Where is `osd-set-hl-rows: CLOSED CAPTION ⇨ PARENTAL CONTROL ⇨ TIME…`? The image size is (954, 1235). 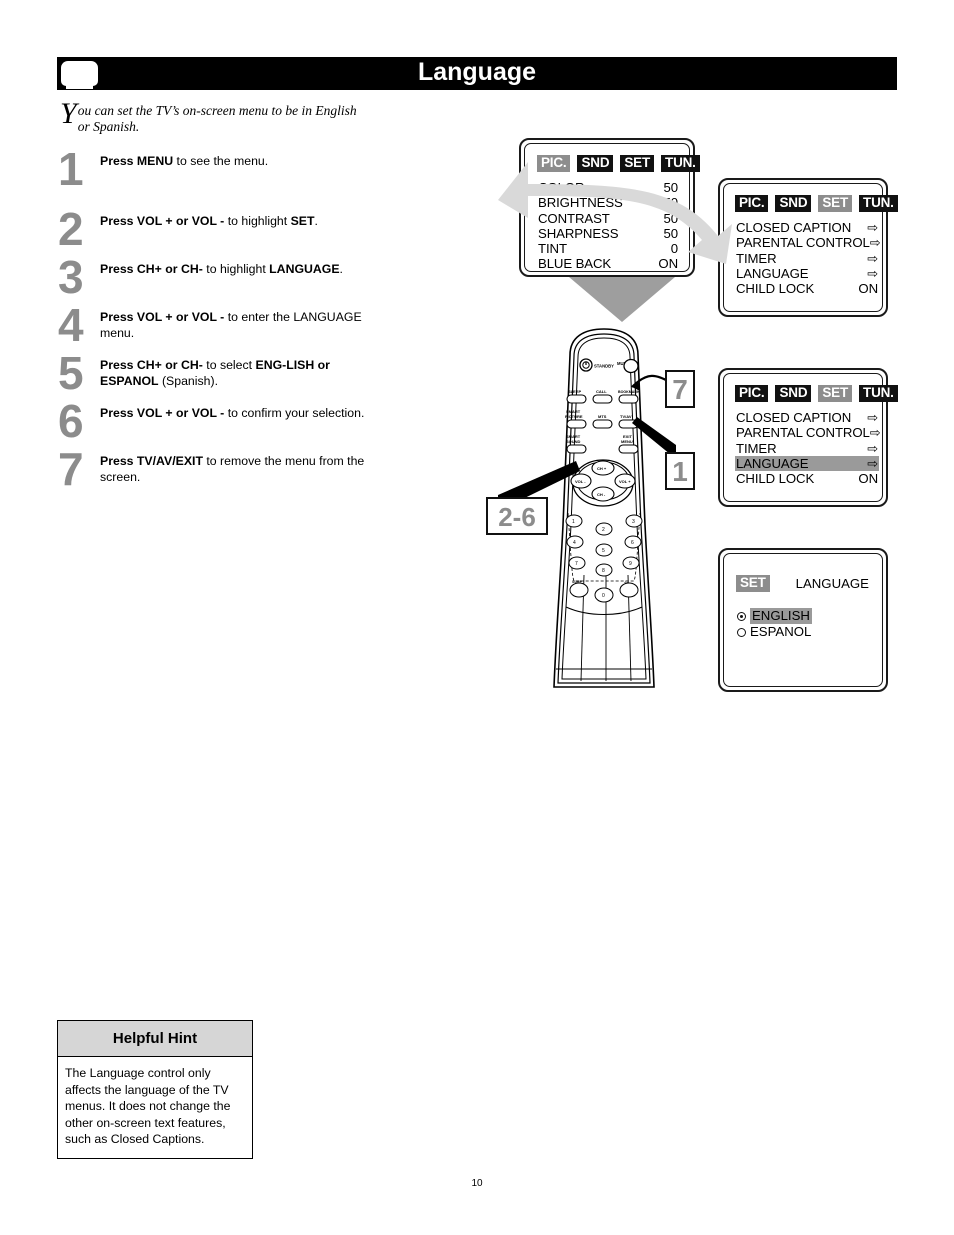 osd-set-hl-rows: CLOSED CAPTION ⇨ PARENTAL CONTROL ⇨ TIME… is located at coordinates (808, 448).